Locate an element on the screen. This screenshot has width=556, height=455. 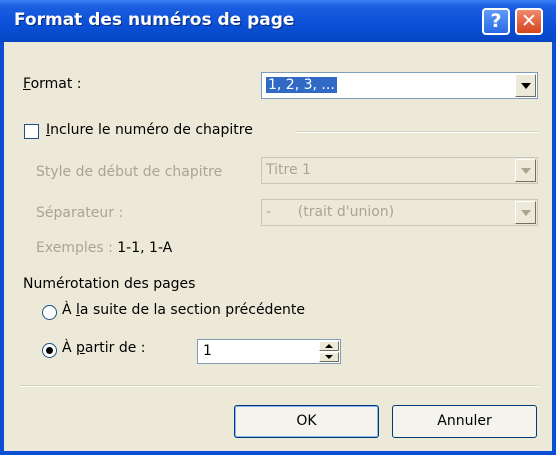
separator-value: - (trait d'union) is located at coordinates (330, 212).